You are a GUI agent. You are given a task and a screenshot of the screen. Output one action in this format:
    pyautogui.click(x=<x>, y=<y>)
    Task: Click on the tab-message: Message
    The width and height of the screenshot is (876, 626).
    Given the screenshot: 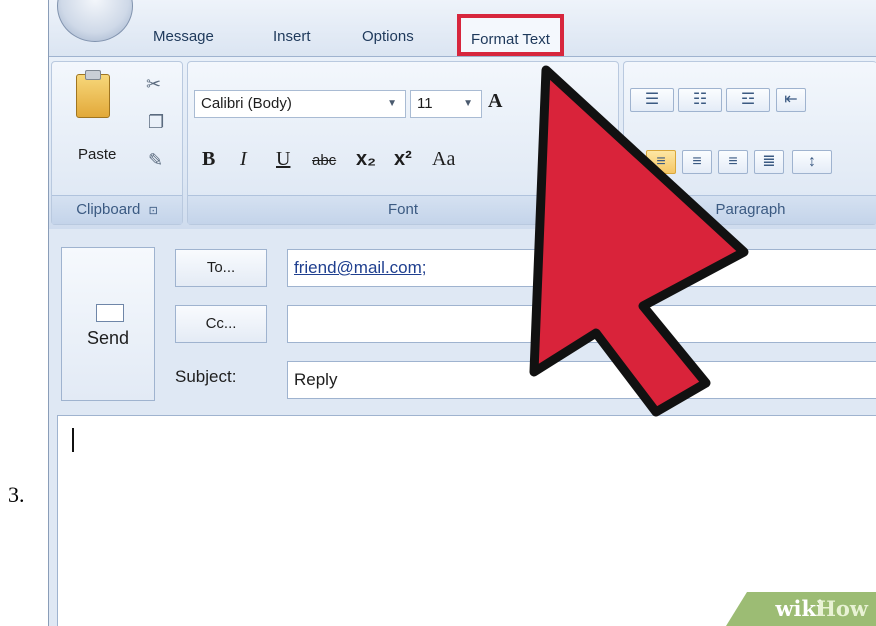 What is the action you would take?
    pyautogui.click(x=183, y=36)
    